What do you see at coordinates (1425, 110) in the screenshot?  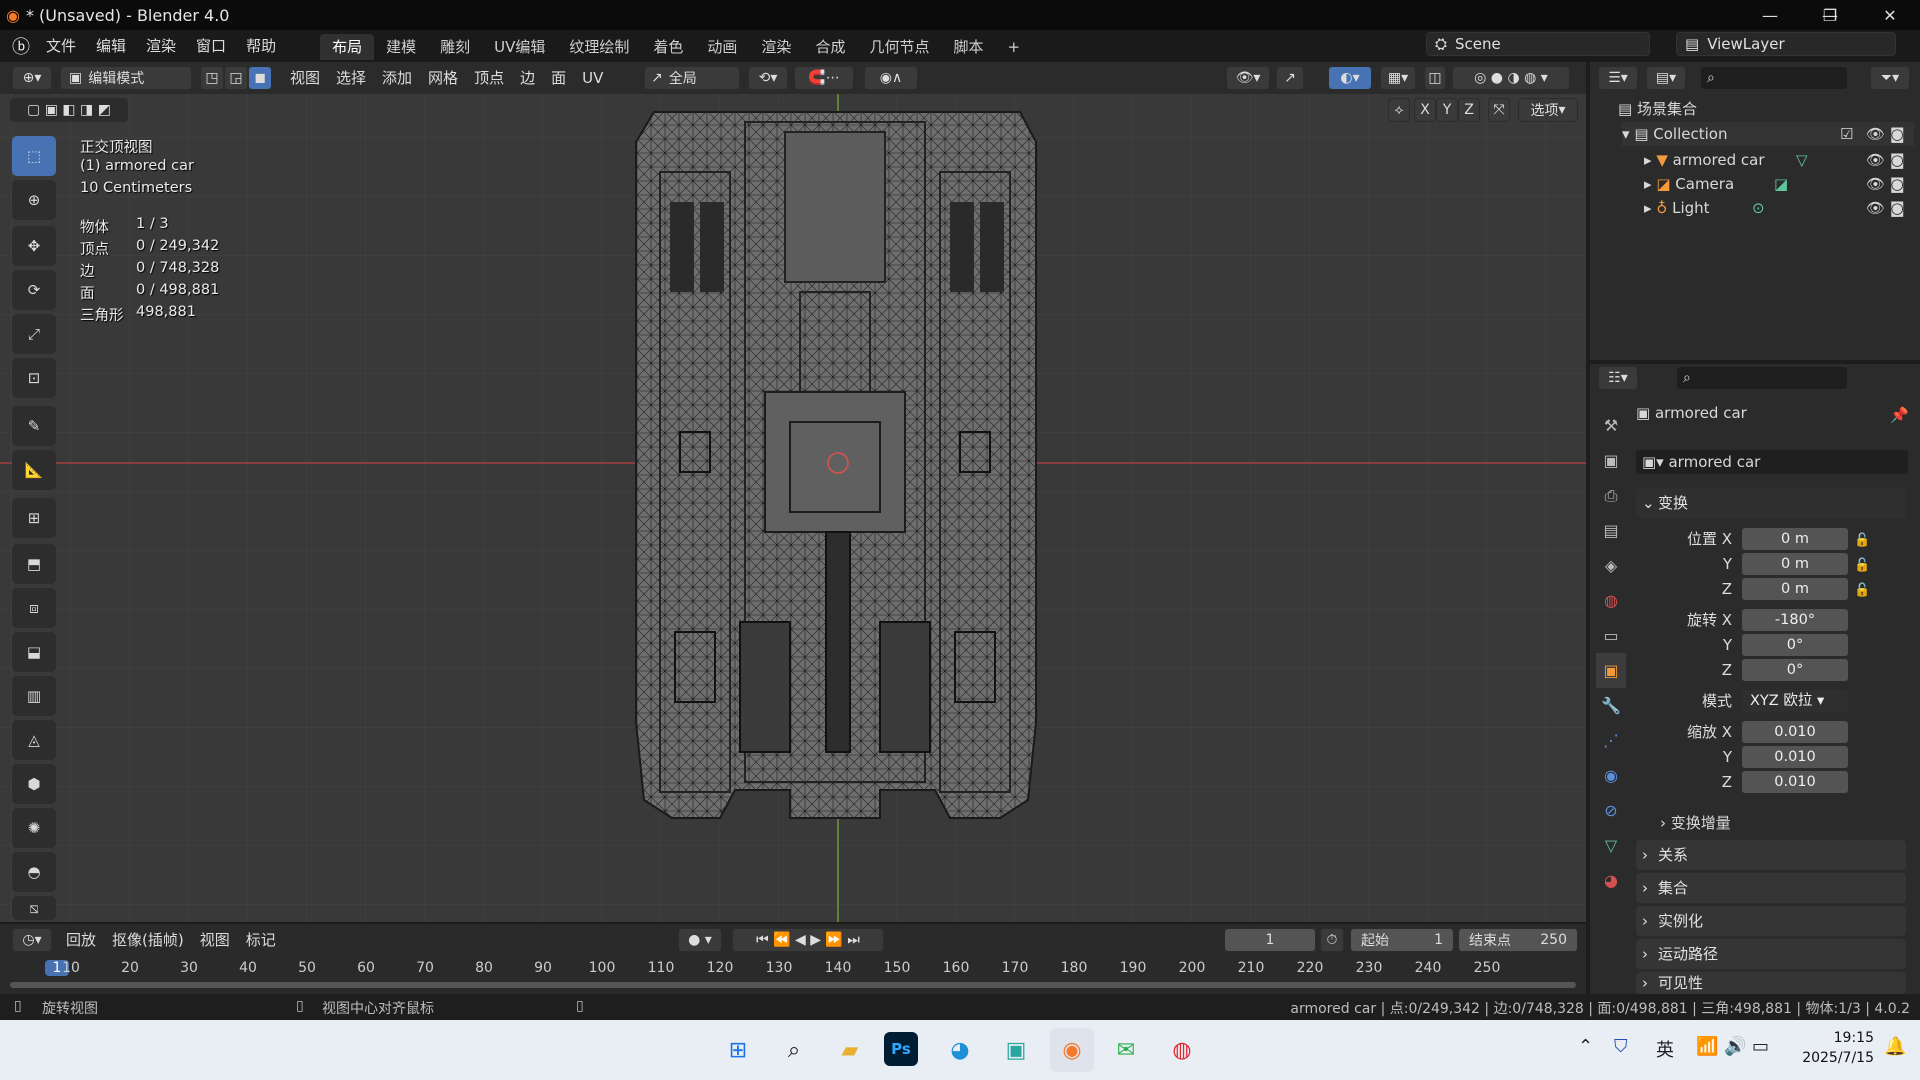 I see `axis-x-toggle: X` at bounding box center [1425, 110].